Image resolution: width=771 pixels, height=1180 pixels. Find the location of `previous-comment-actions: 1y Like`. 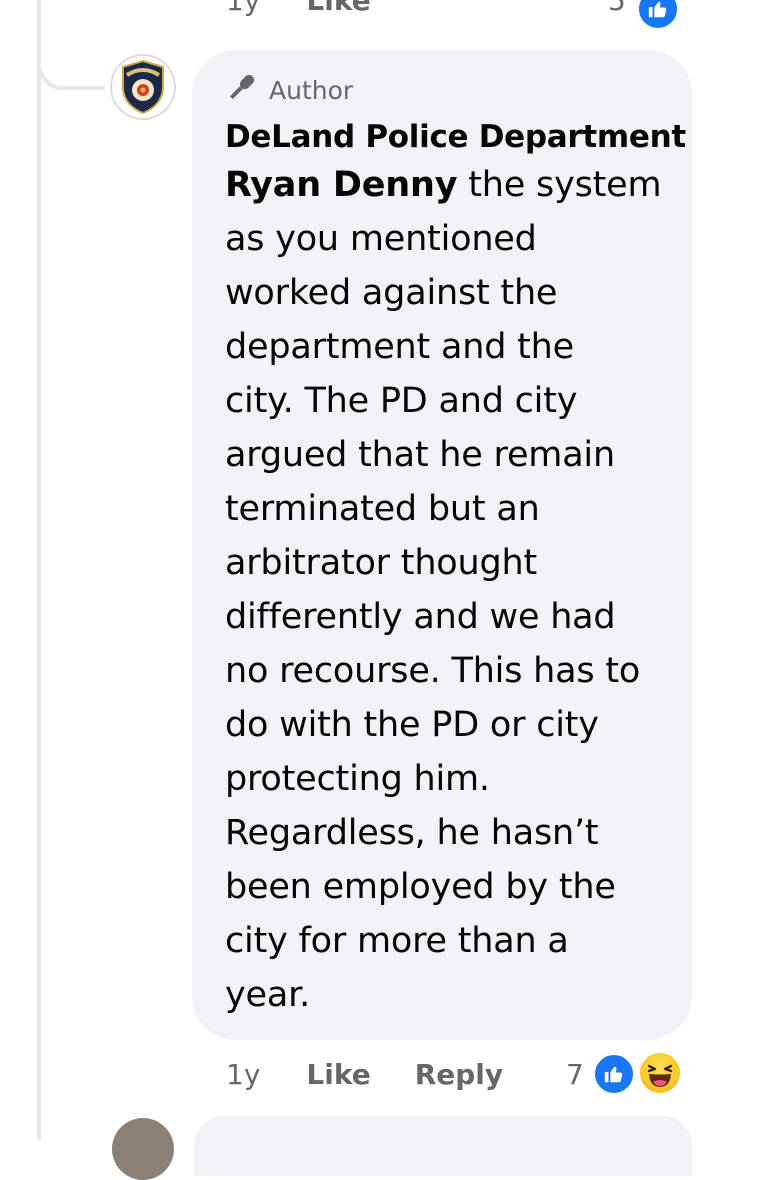

previous-comment-actions: 1y Like is located at coordinates (298, 8).